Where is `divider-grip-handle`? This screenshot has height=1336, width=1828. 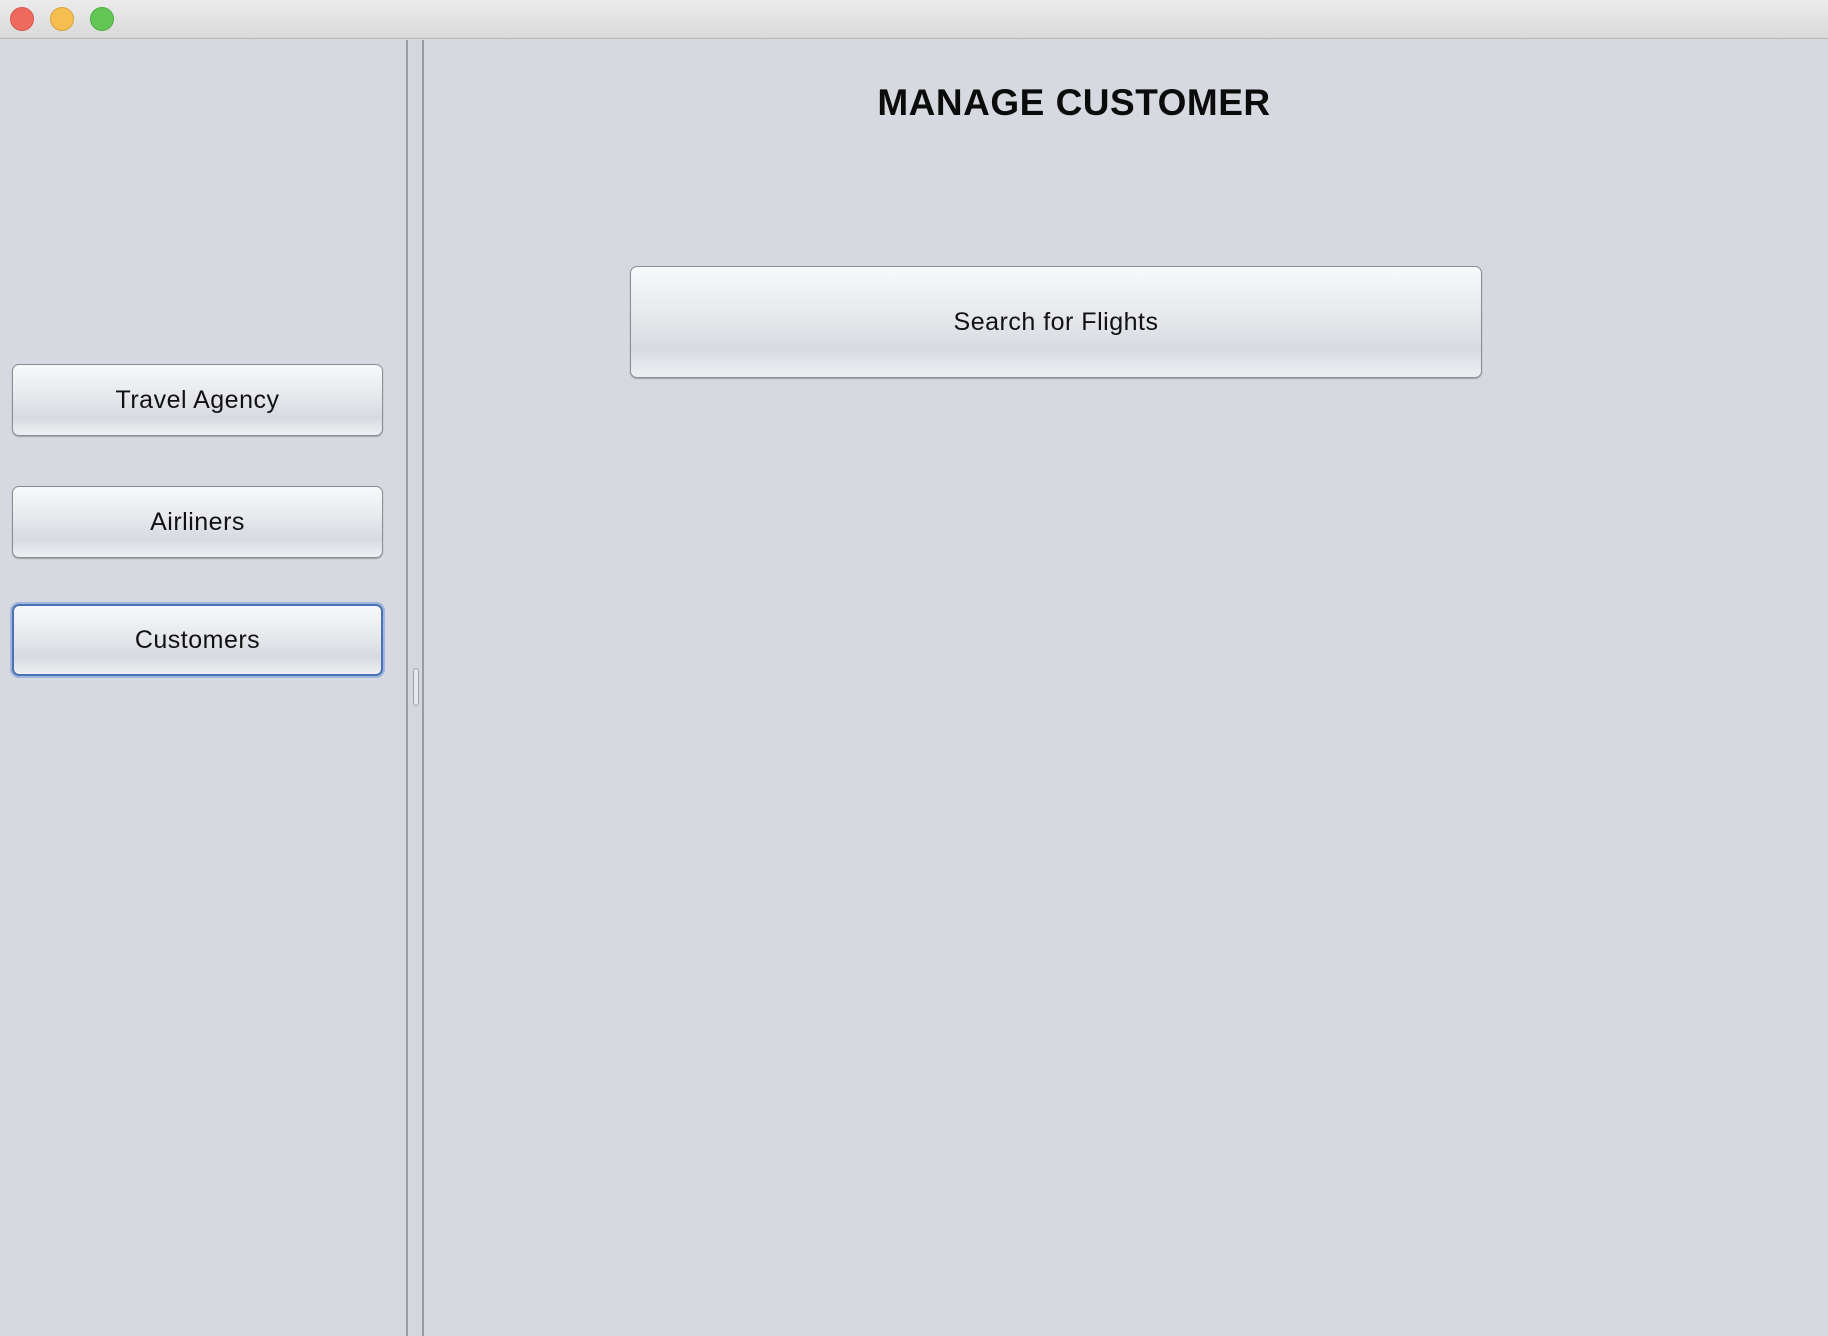
divider-grip-handle is located at coordinates (416, 687).